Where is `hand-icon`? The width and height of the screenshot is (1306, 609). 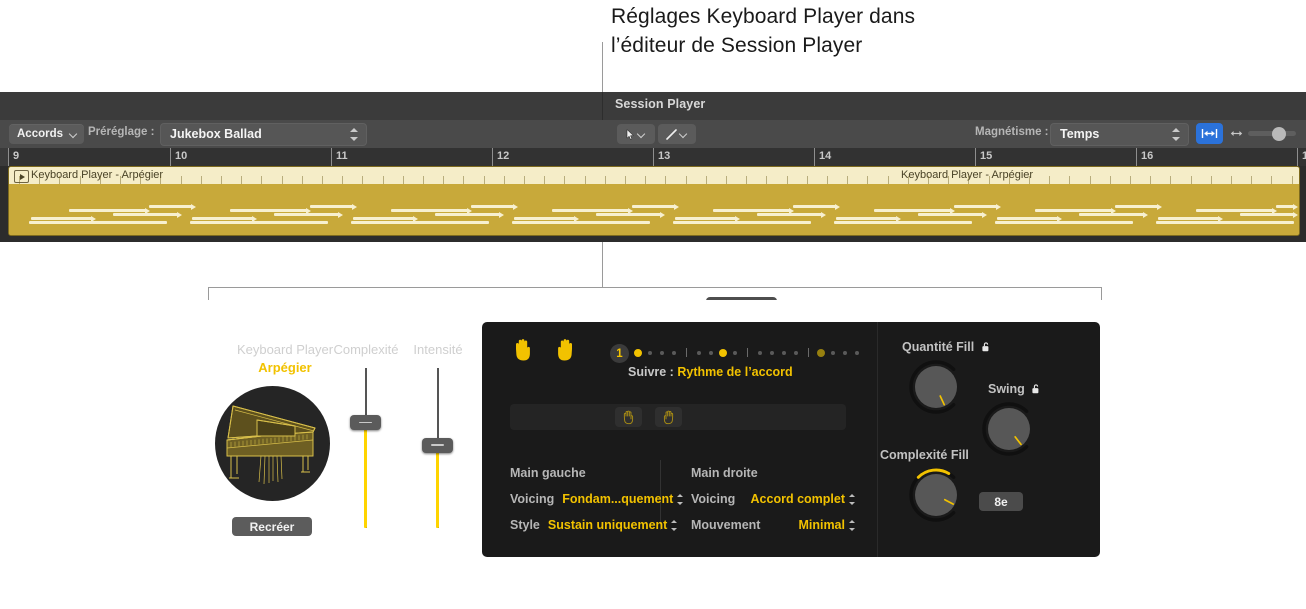
hand-icon is located at coordinates (668, 417).